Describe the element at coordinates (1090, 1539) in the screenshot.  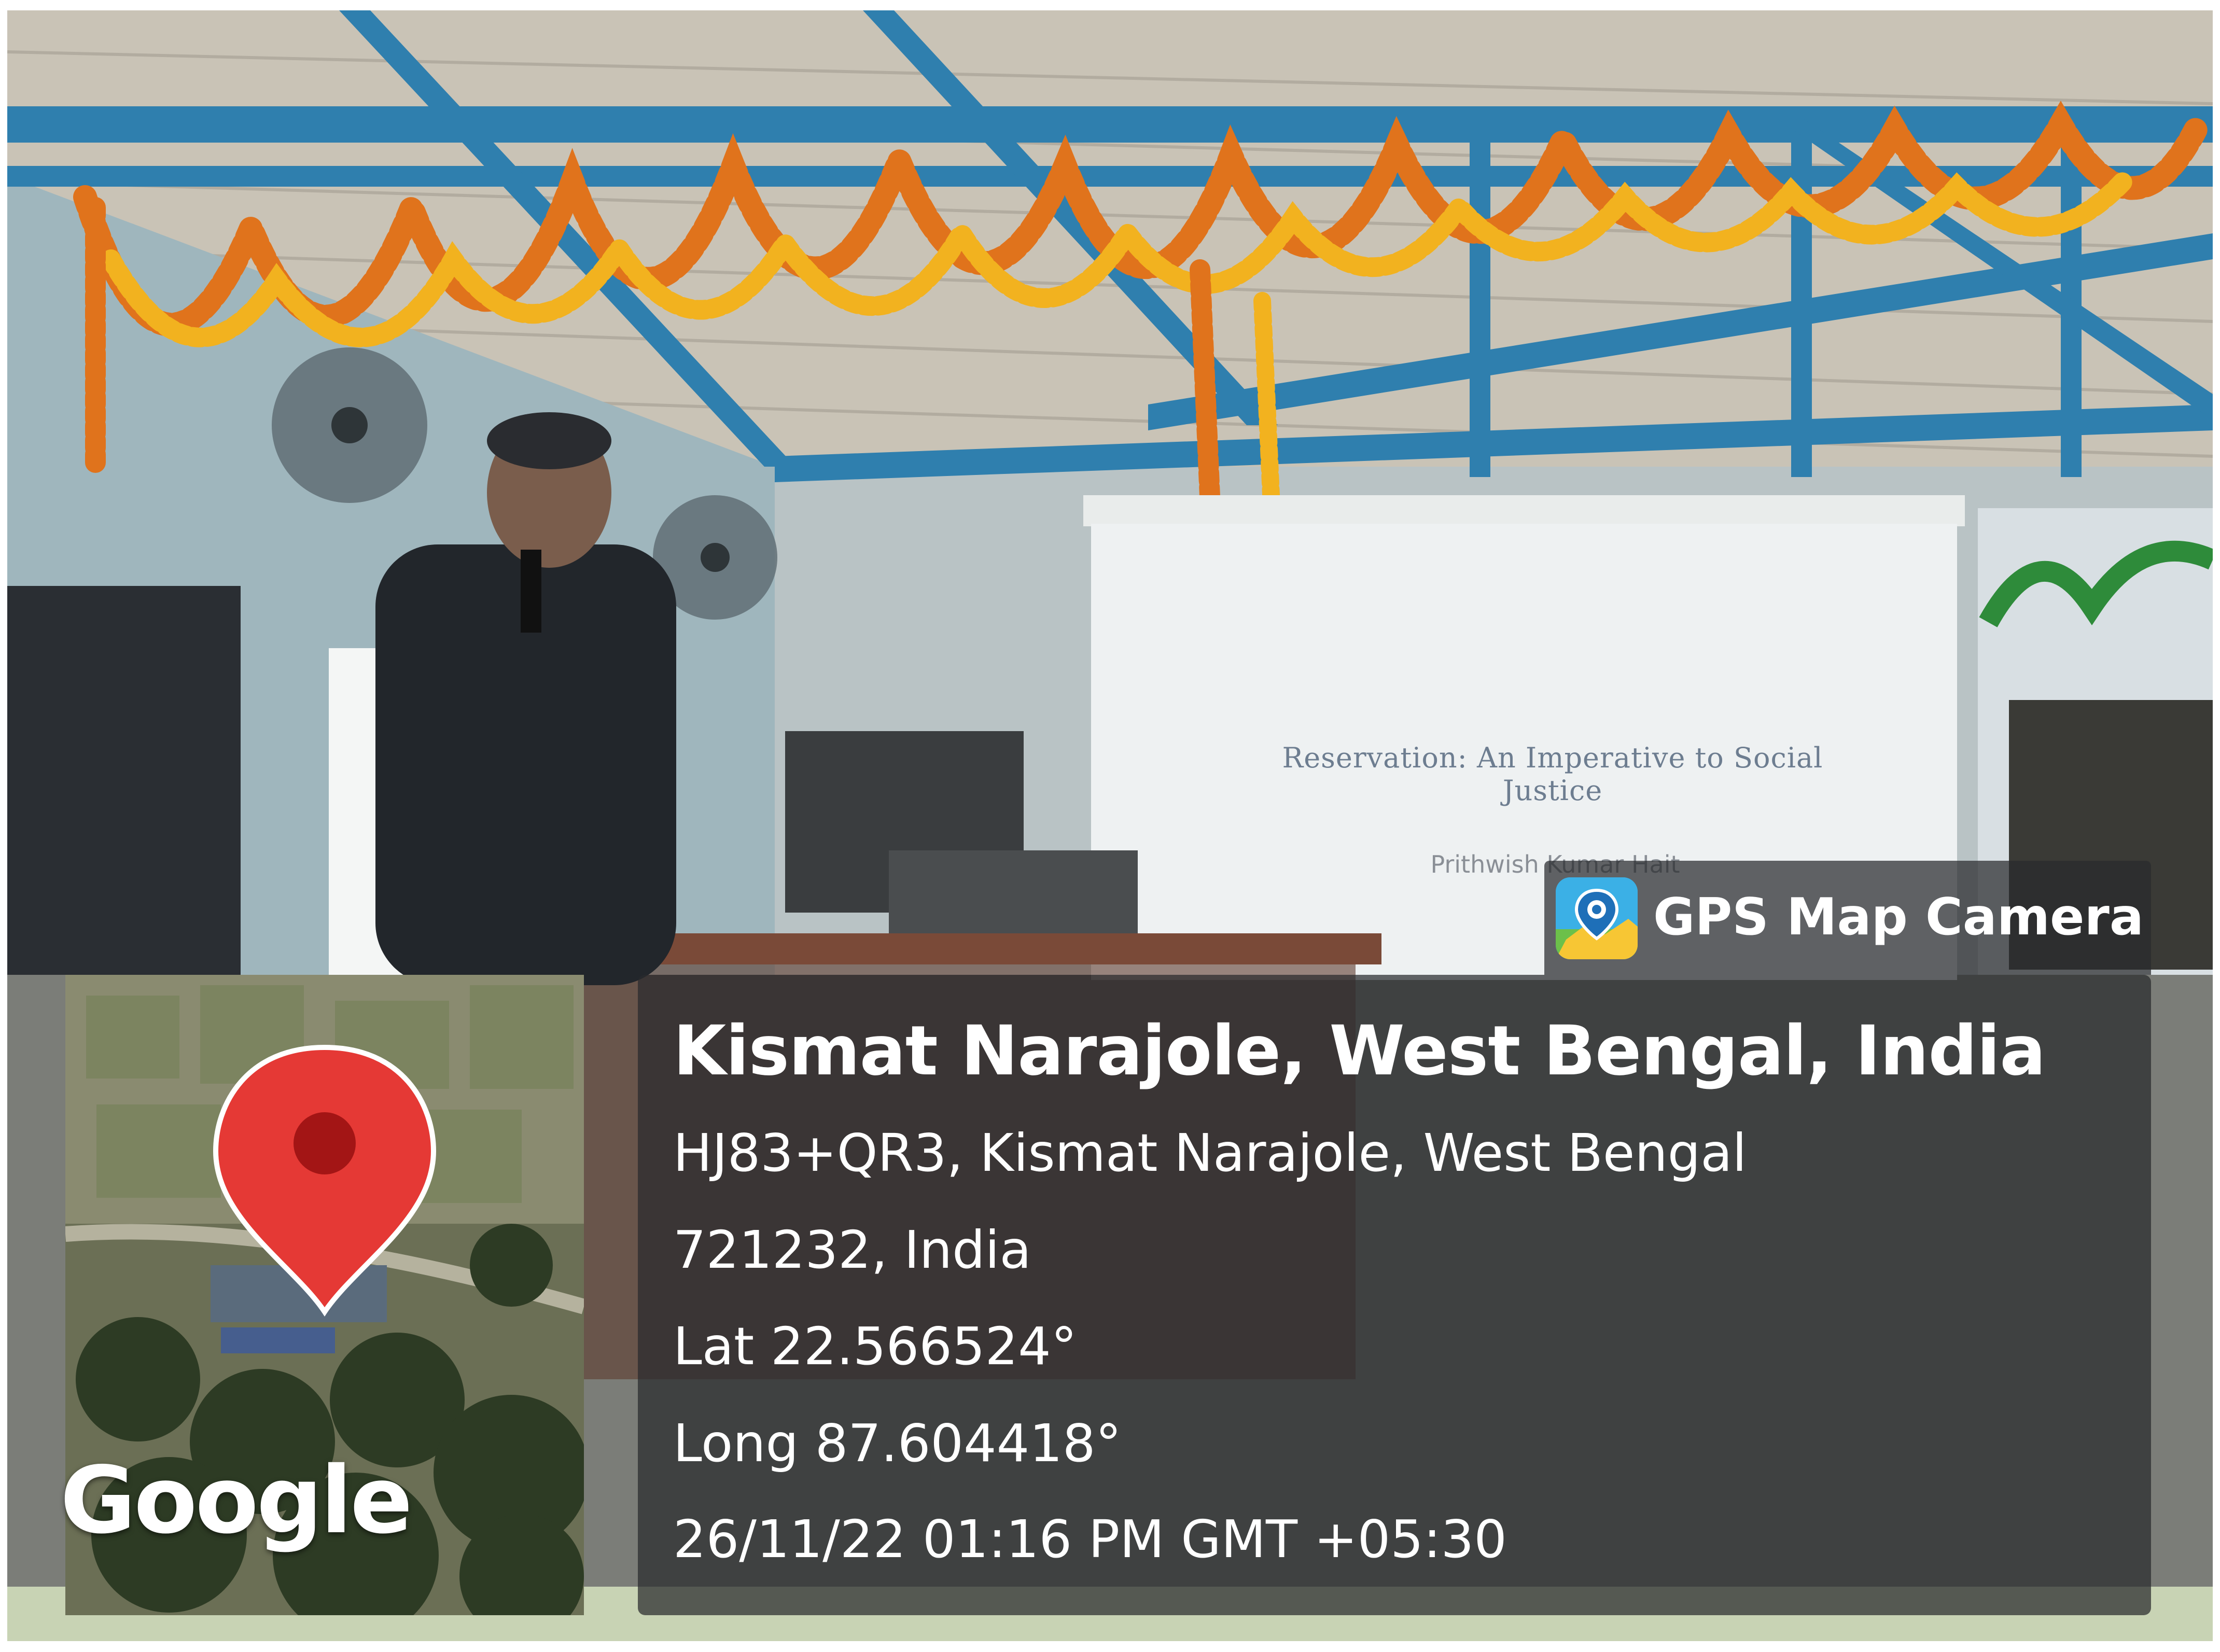
I see `timestamp: 26/11/22 01:16 PM GMT +05:30` at that location.